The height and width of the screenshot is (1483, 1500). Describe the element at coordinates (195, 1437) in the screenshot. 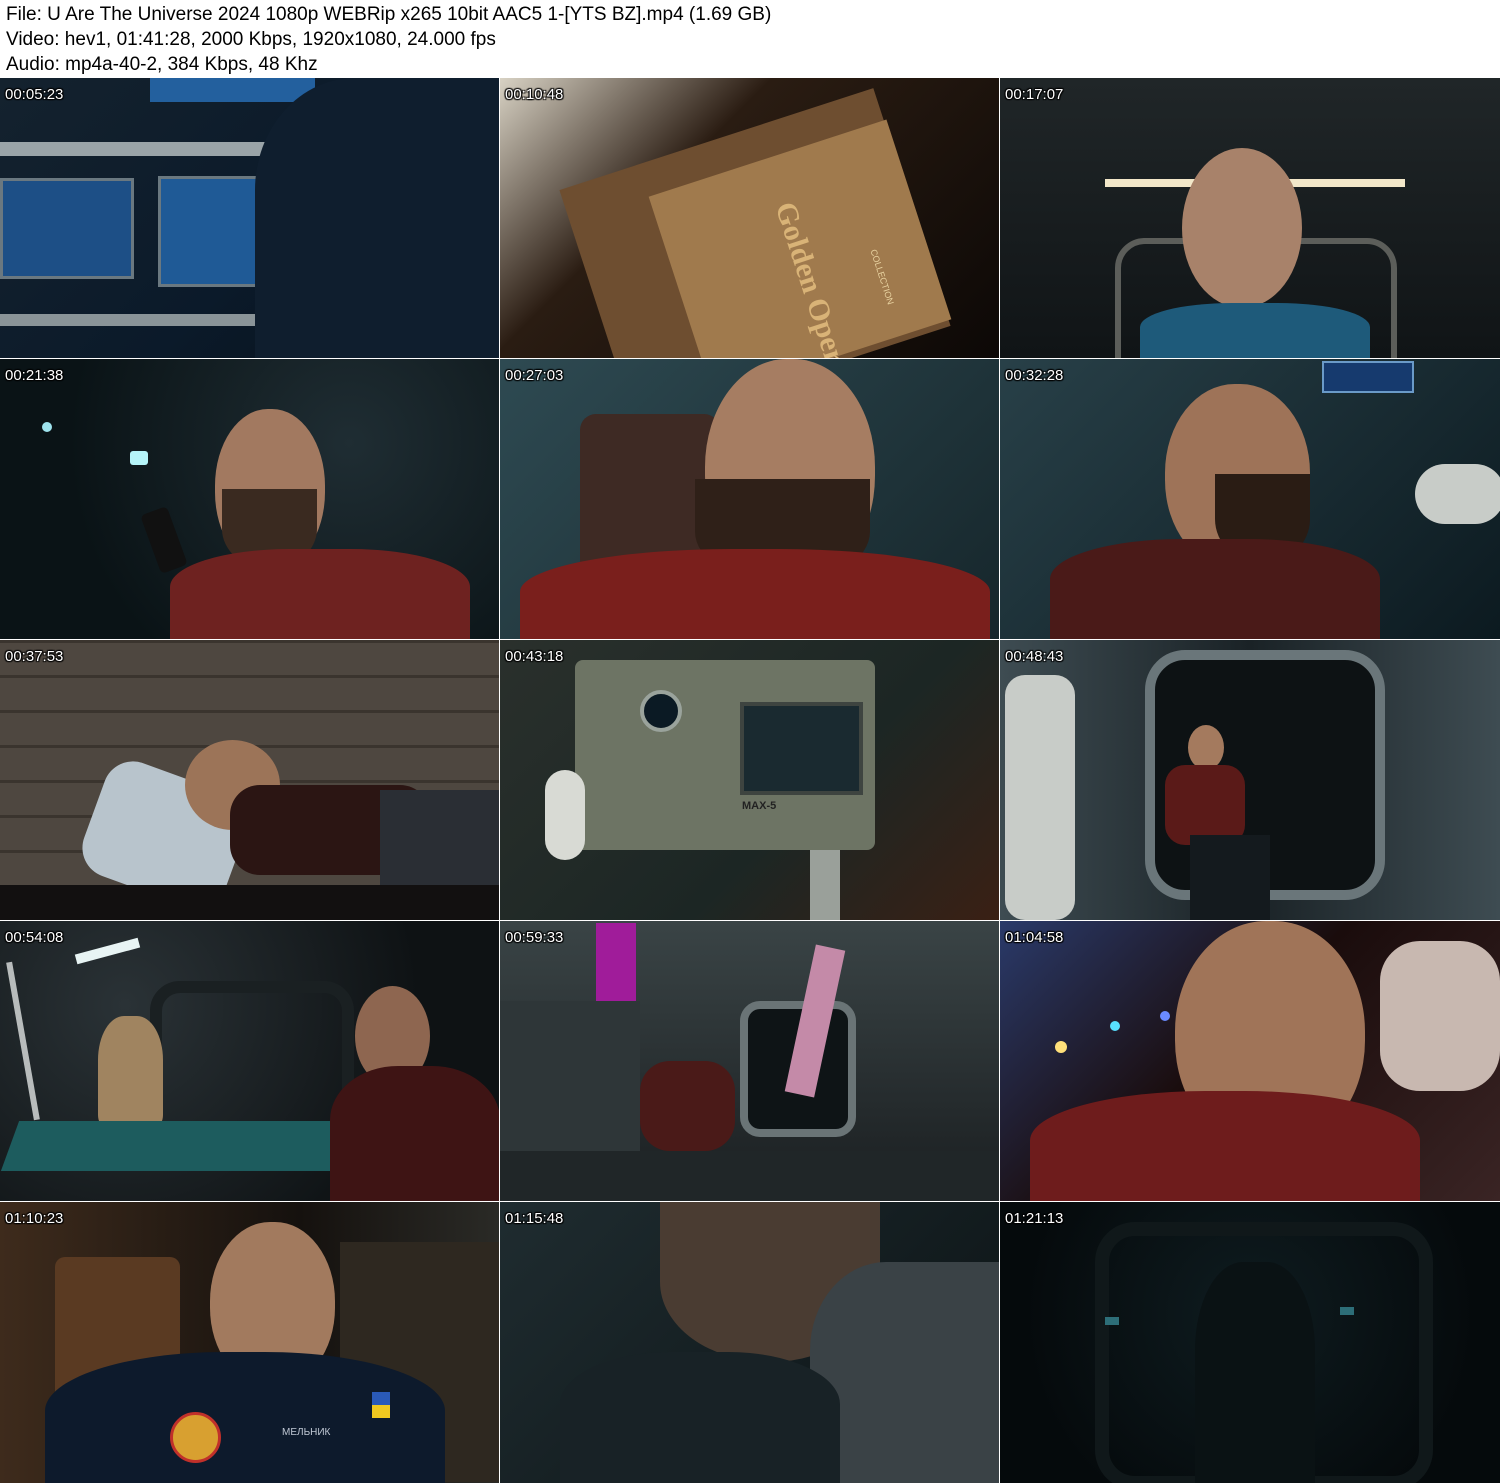

I see `mission-patch` at that location.